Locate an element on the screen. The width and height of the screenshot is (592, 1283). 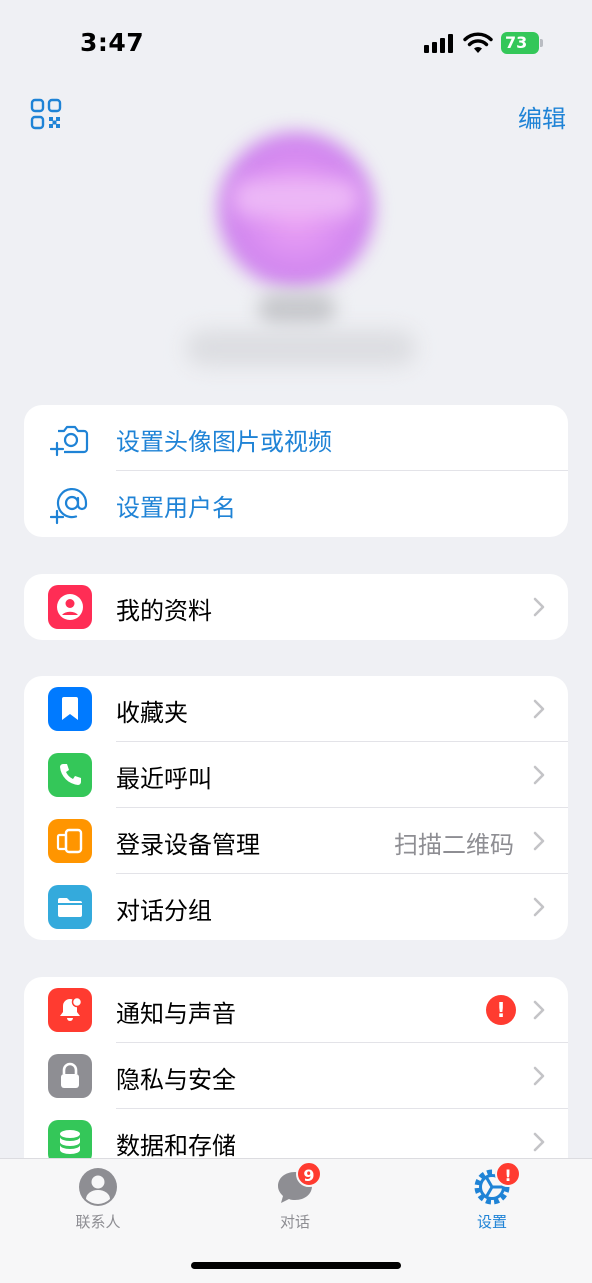
status-bar: 3:47 73 is located at coordinates (296, 45).